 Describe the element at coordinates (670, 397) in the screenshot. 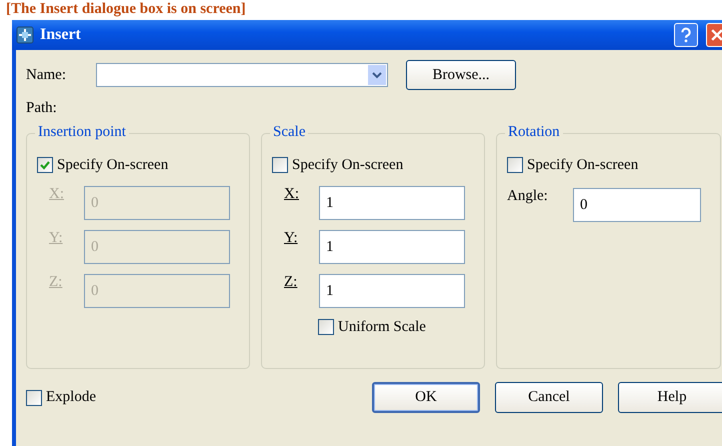

I see `dialog-button: Help` at that location.